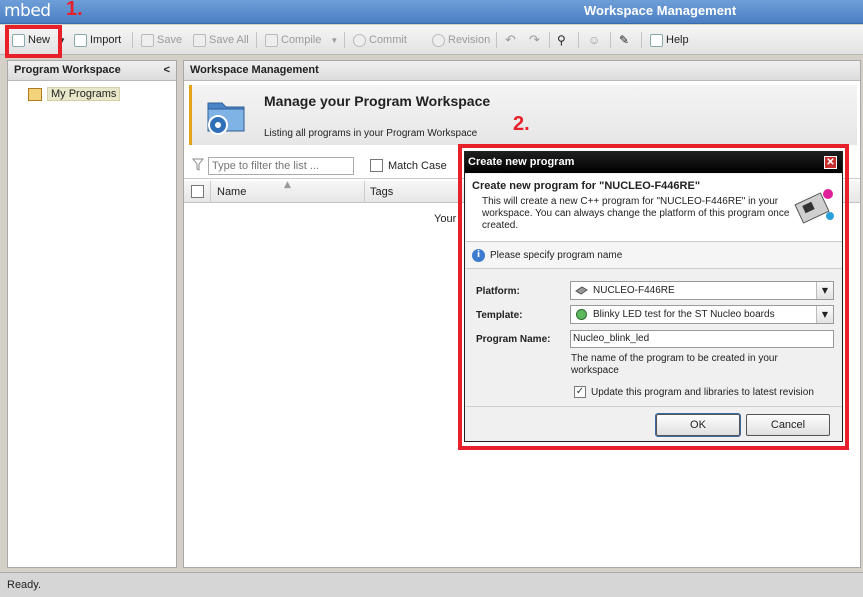 The height and width of the screenshot is (597, 863). I want to click on revision-button-label: Revision, so click(469, 40).